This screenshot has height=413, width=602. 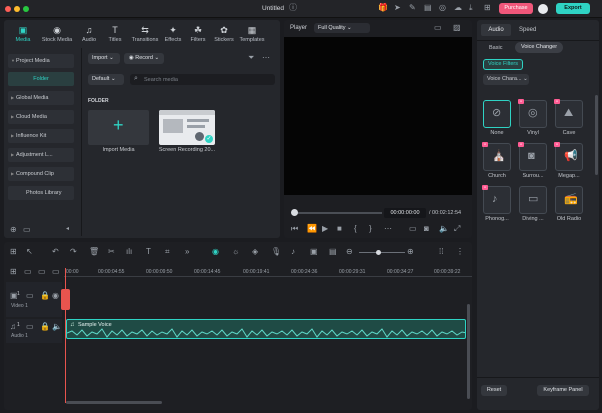 I want to click on render-icon: ◉, so click(x=215, y=252).